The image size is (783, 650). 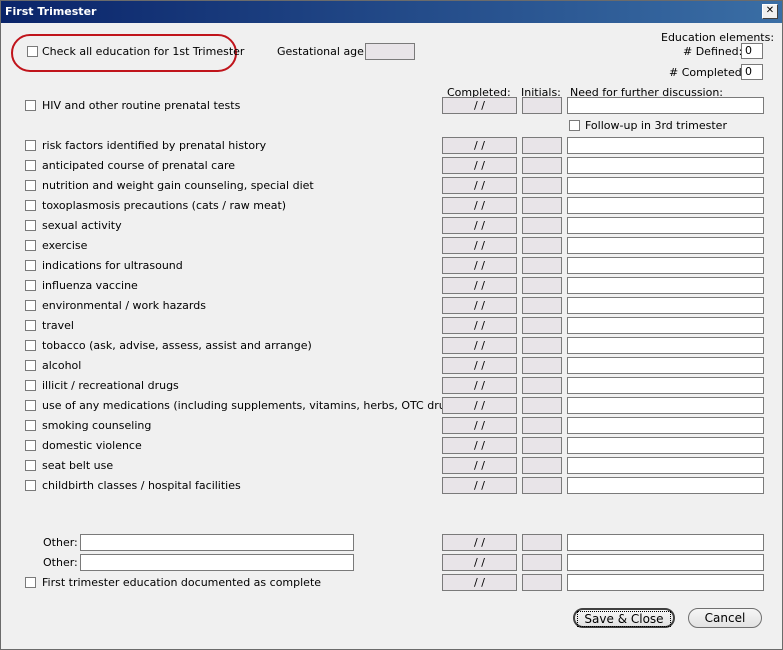 What do you see at coordinates (391, 12) in the screenshot?
I see `title-bar: First Trimester ✕` at bounding box center [391, 12].